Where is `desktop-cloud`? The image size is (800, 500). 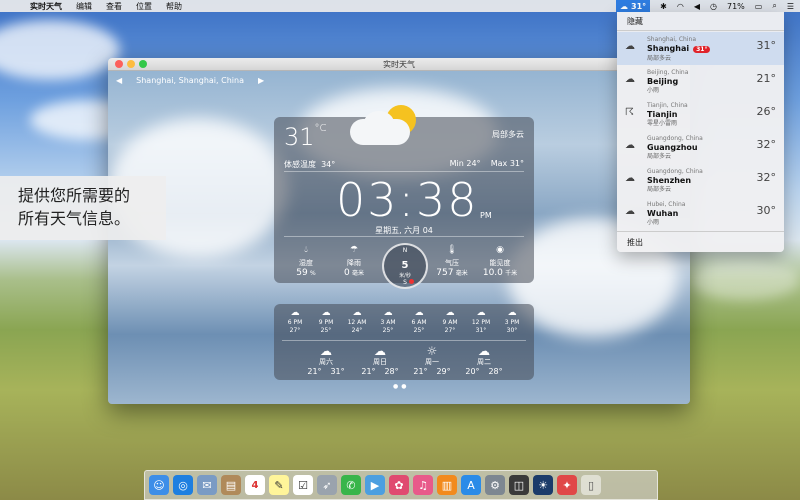
desktop-cloud is located at coordinates (60, 50).